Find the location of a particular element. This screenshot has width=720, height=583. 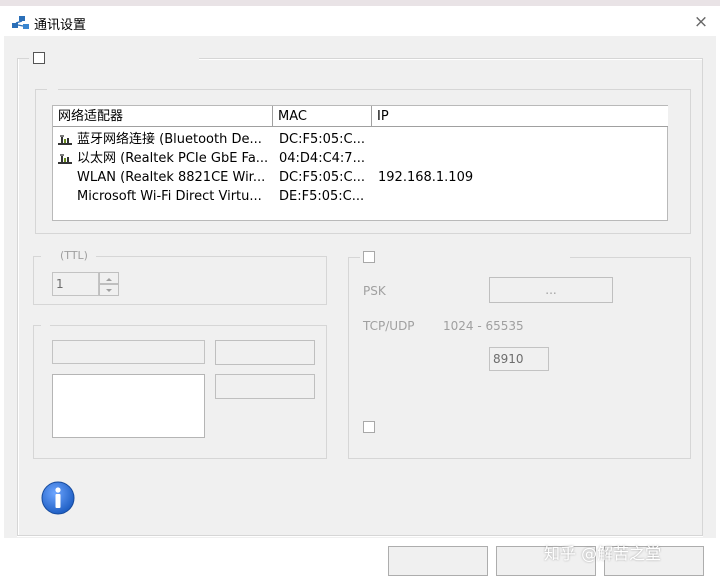

title-bar: 通讯设置 × is located at coordinates (360, 21).